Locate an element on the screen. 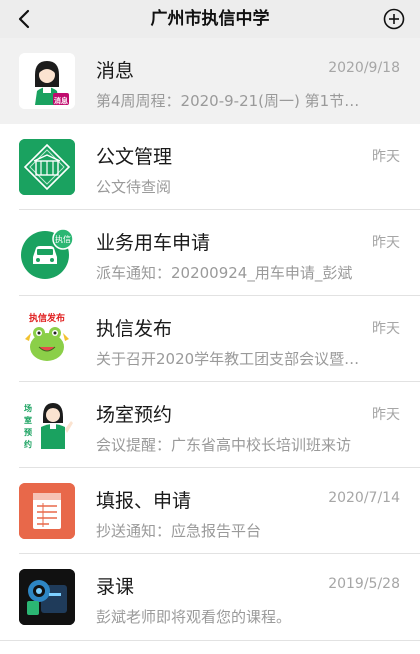 This screenshot has width=420, height=654. list-item-lesson-recording: 录课 2019/5/28 彭斌老师即将观看您的课程。 is located at coordinates (210, 597).